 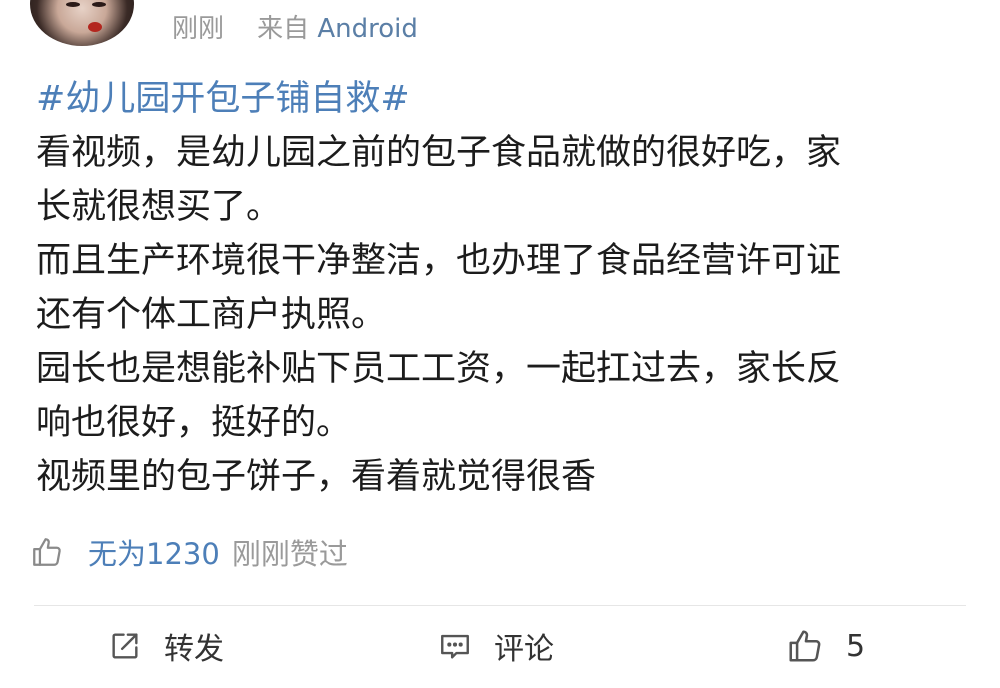 I want to click on repost-button: 转发, so click(x=166, y=646).